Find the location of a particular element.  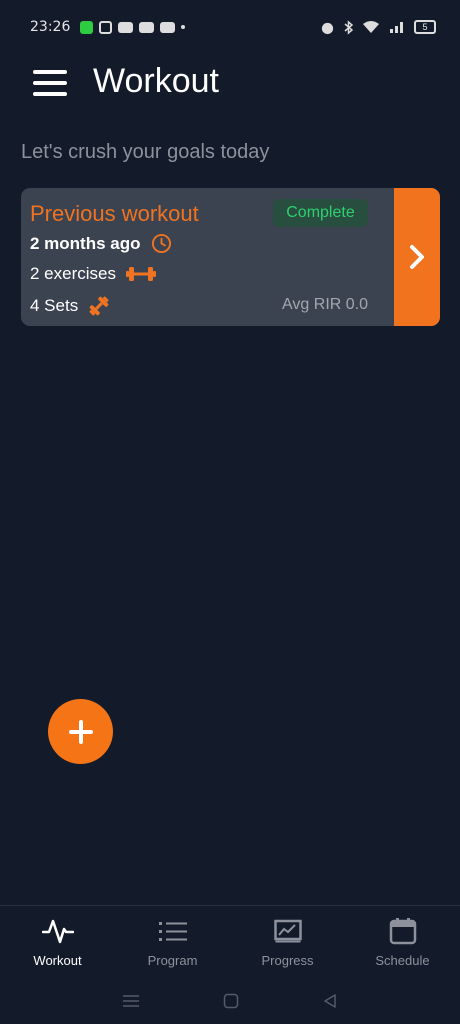

status-bar: 23:26 5 is located at coordinates (230, 27).